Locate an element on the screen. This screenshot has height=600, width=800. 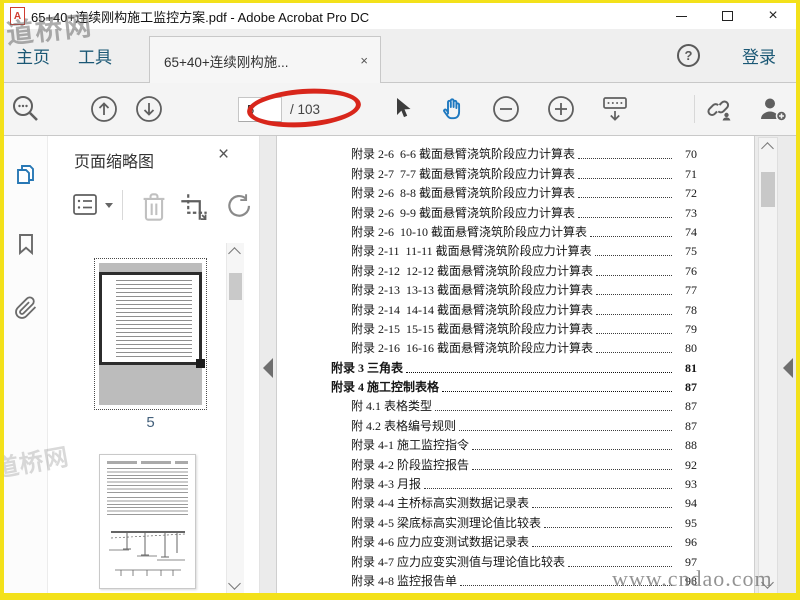
toc-entry-text: 附录 4-9 工程联系单 is located at coordinates (404, 592).